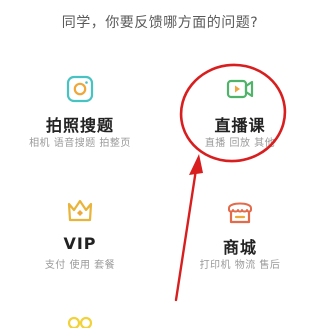 The image size is (320, 328). What do you see at coordinates (80, 322) in the screenshot?
I see `partial-yellow-icon` at bounding box center [80, 322].